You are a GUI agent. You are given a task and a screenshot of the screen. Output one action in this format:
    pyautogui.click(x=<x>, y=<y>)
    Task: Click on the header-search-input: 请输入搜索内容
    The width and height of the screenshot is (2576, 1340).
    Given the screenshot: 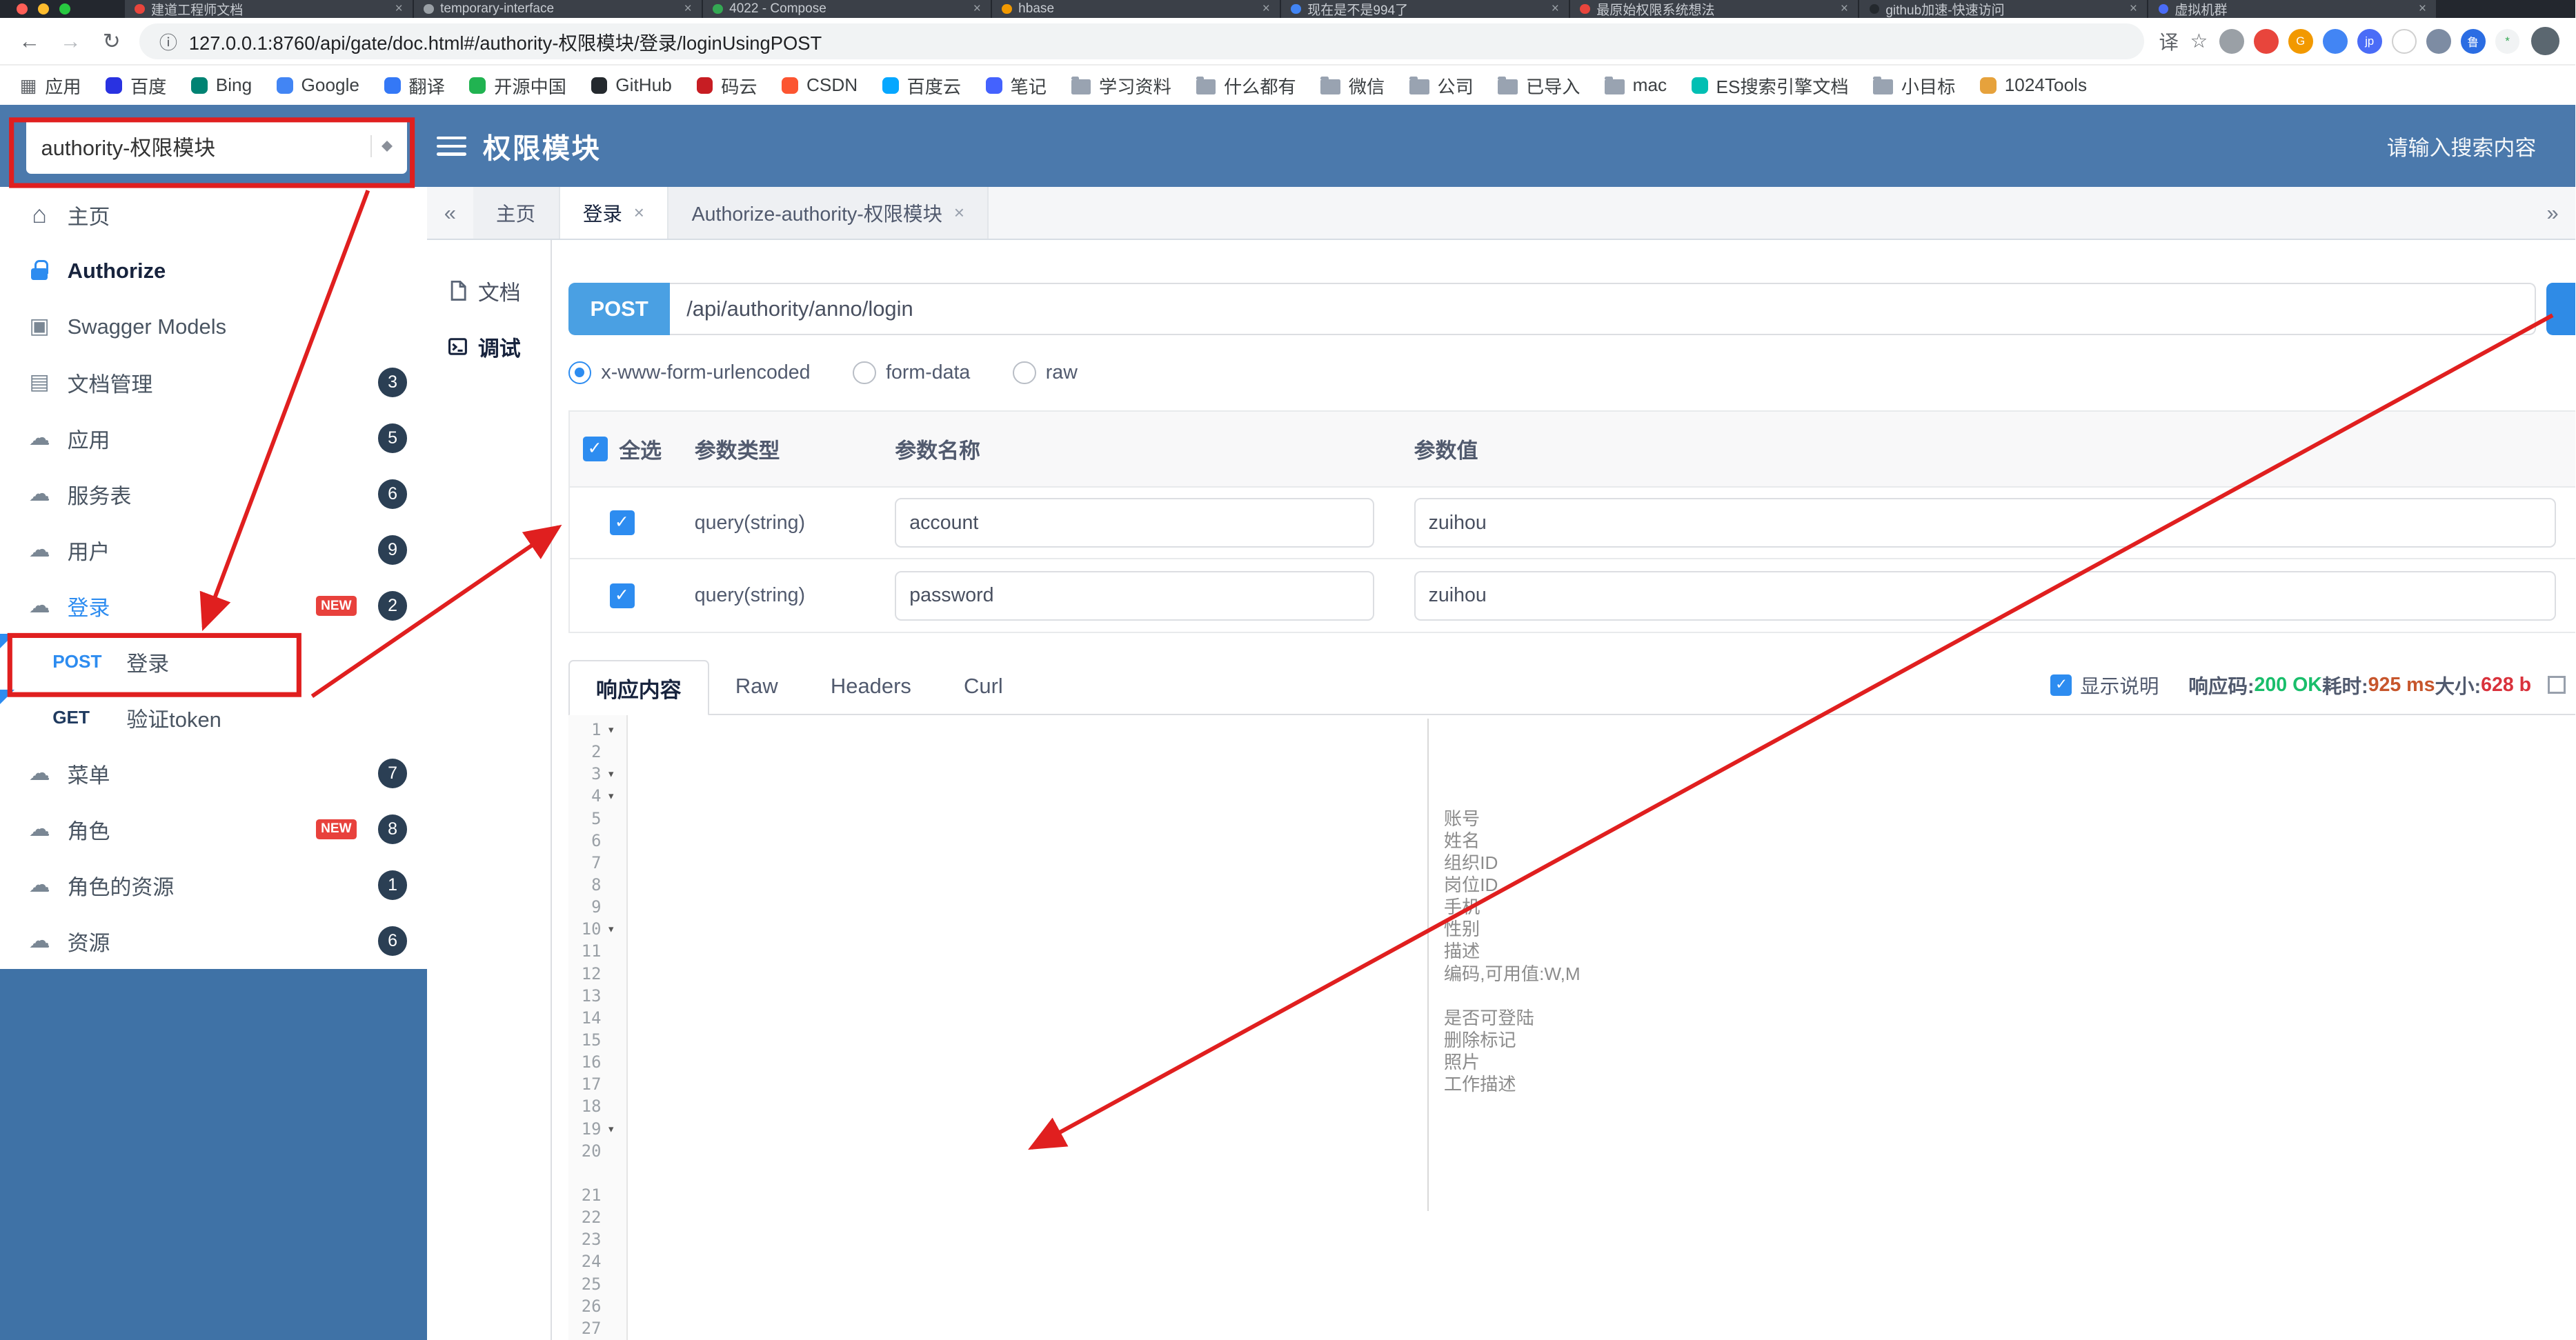 What is the action you would take?
    pyautogui.click(x=2468, y=145)
    